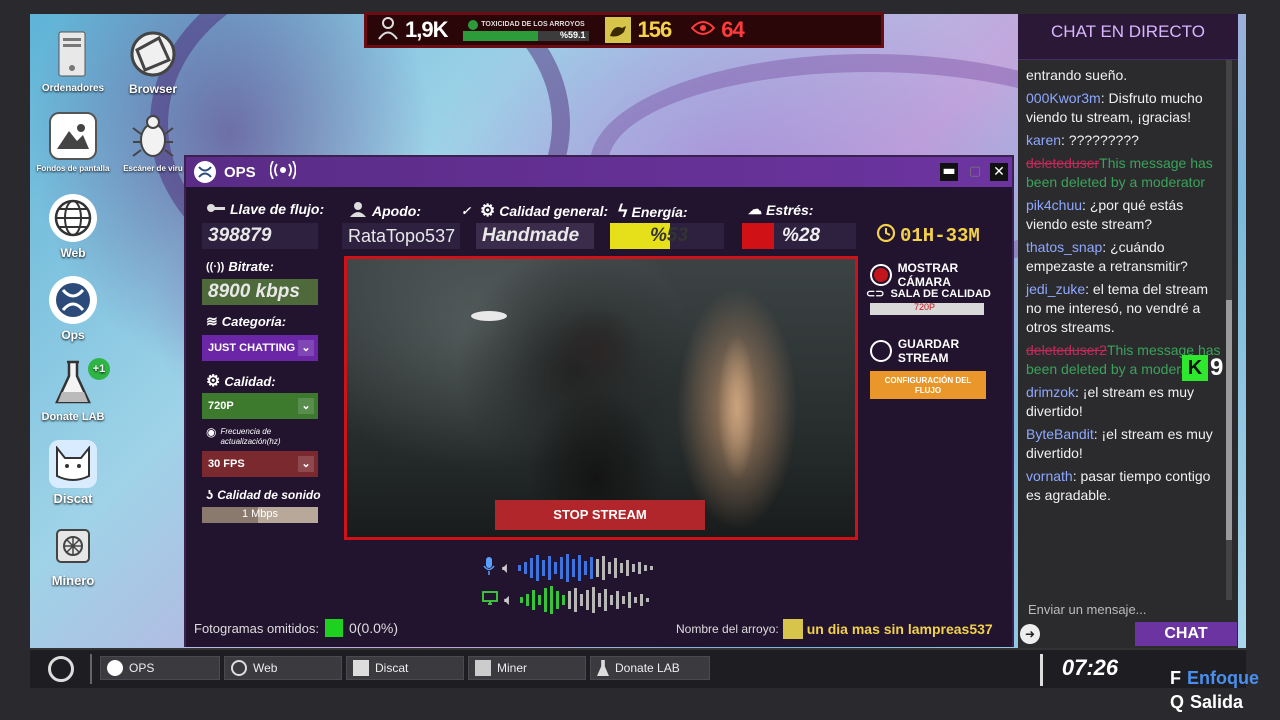  Describe the element at coordinates (1223, 678) in the screenshot. I see `focus-label: Enfoque` at that location.